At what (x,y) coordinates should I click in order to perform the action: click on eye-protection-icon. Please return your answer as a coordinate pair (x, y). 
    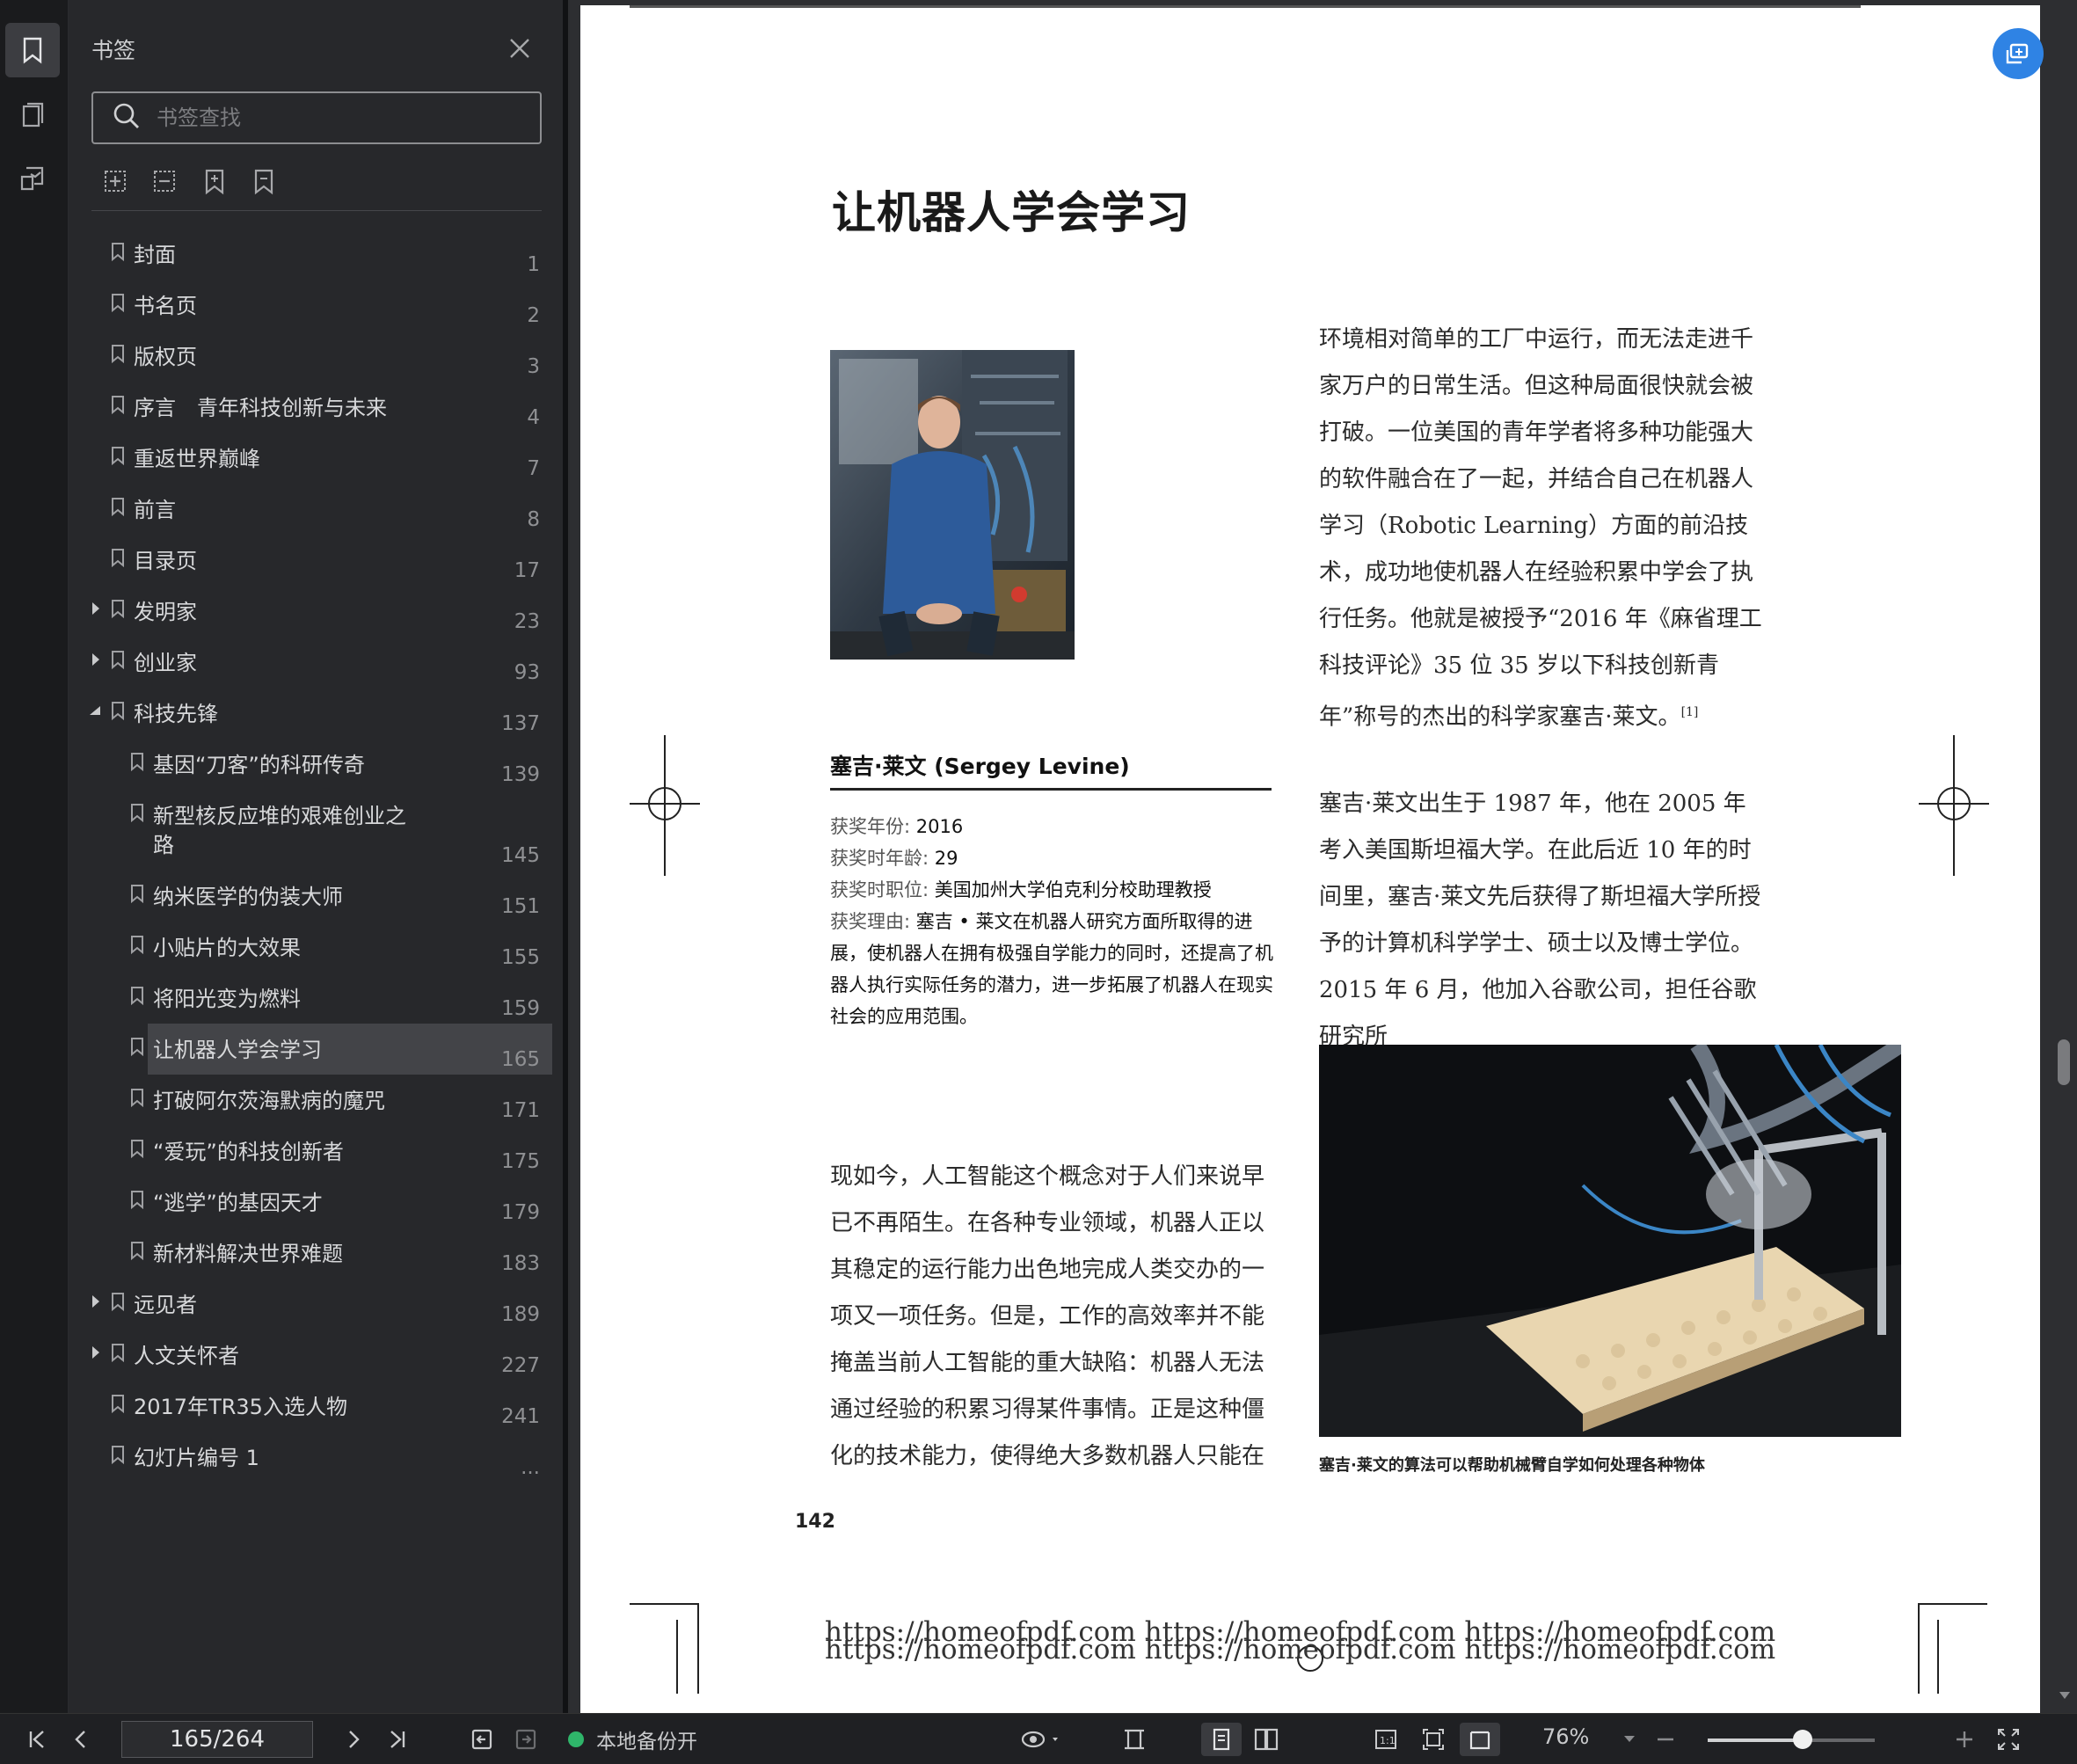
    Looking at the image, I should click on (1041, 1739).